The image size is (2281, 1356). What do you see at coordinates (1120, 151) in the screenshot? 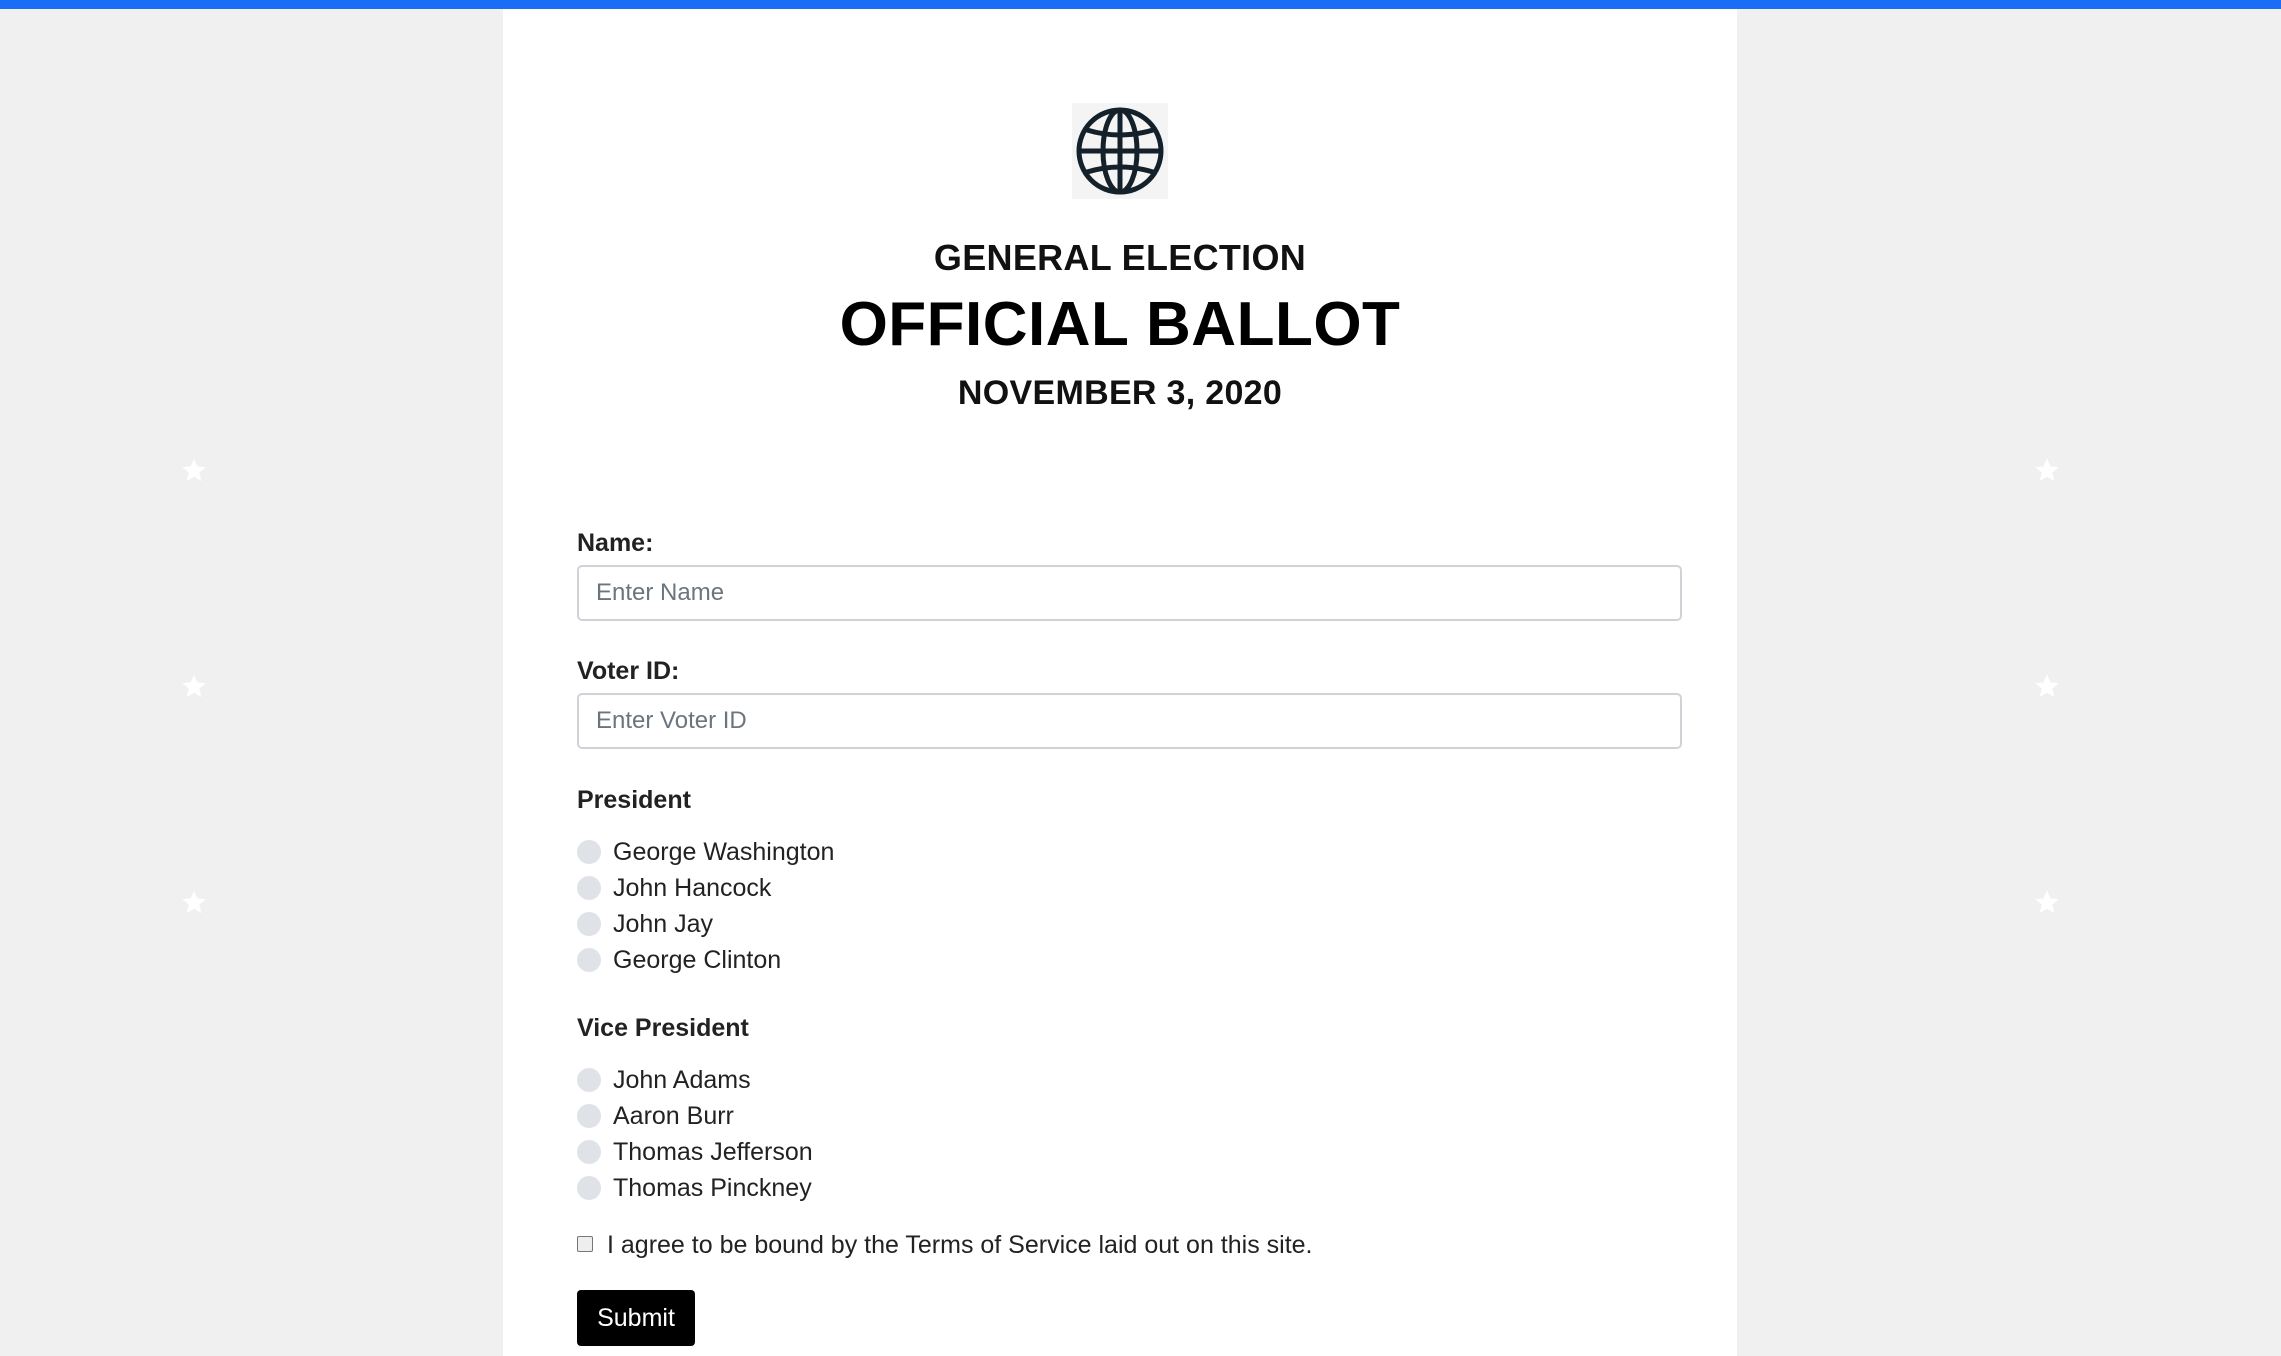
I see `globe-icon` at bounding box center [1120, 151].